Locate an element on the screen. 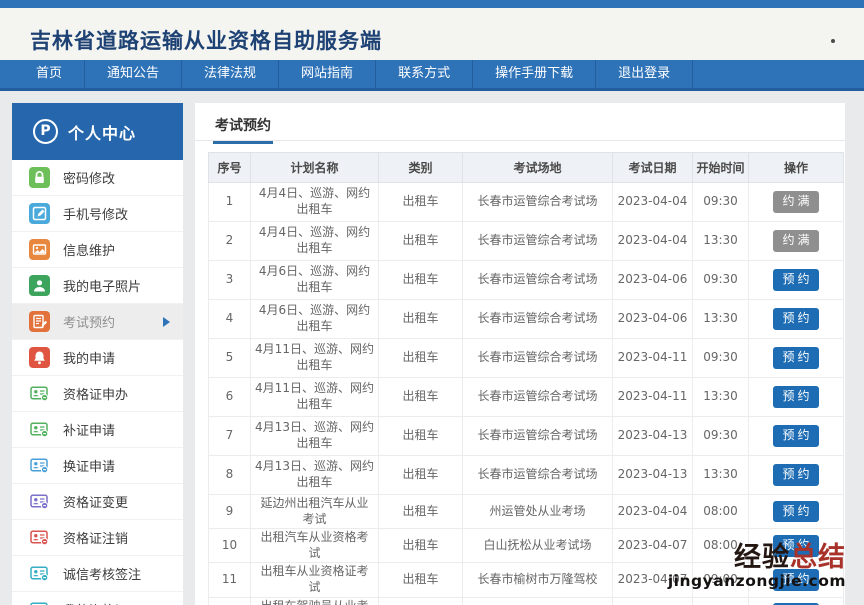  sidebar-item: 考试预约 is located at coordinates (97, 322).